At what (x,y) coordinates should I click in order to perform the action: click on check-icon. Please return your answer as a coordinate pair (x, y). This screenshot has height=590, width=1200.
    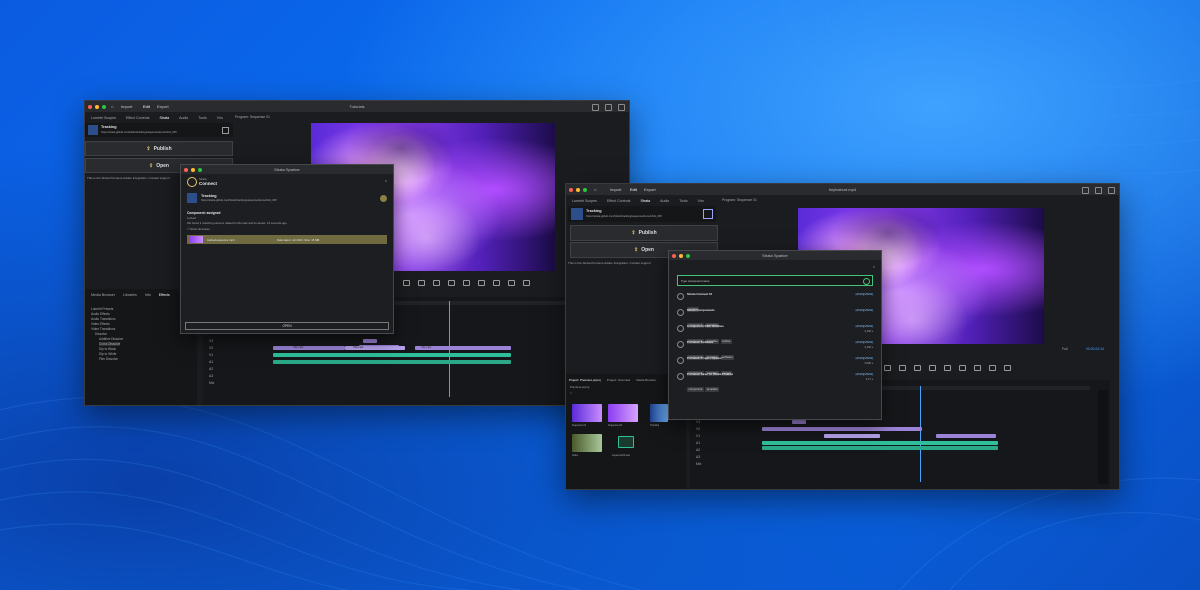
    Looking at the image, I should click on (383, 198).